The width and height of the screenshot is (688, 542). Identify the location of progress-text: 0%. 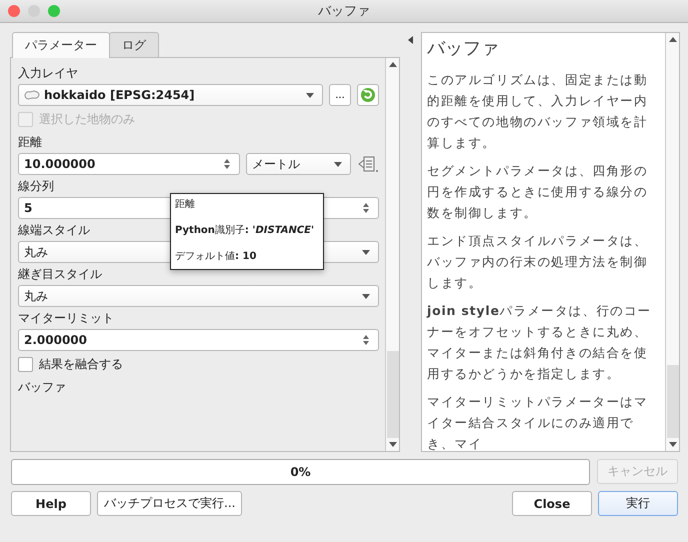
(300, 472).